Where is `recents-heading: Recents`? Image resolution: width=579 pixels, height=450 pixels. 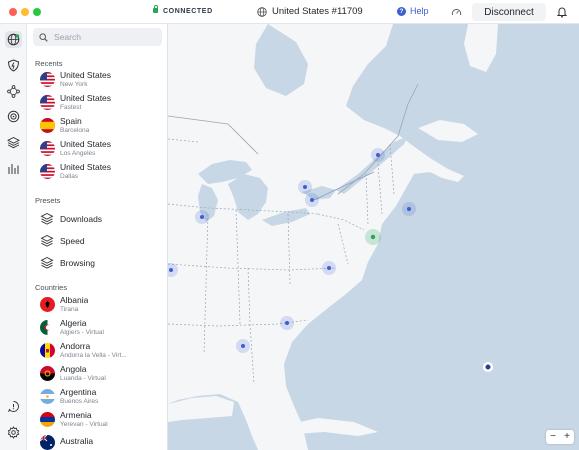
recents-heading: Recents is located at coordinates (49, 63).